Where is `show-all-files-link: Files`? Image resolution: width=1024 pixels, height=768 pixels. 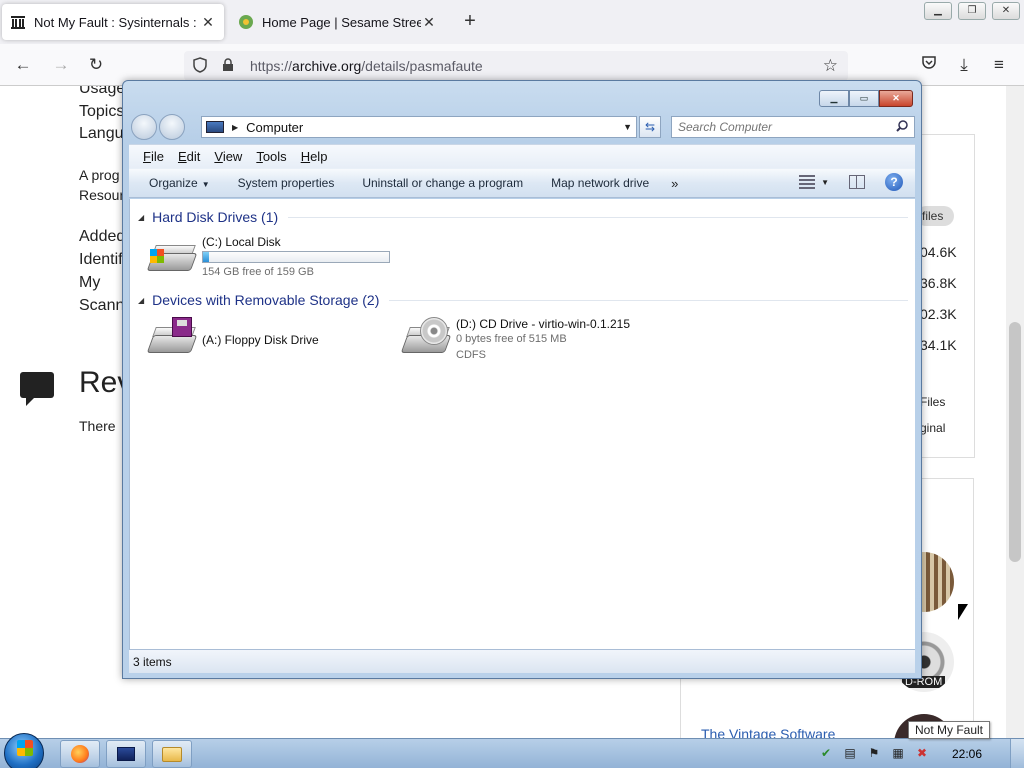
show-all-files-link: Files is located at coordinates (932, 402).